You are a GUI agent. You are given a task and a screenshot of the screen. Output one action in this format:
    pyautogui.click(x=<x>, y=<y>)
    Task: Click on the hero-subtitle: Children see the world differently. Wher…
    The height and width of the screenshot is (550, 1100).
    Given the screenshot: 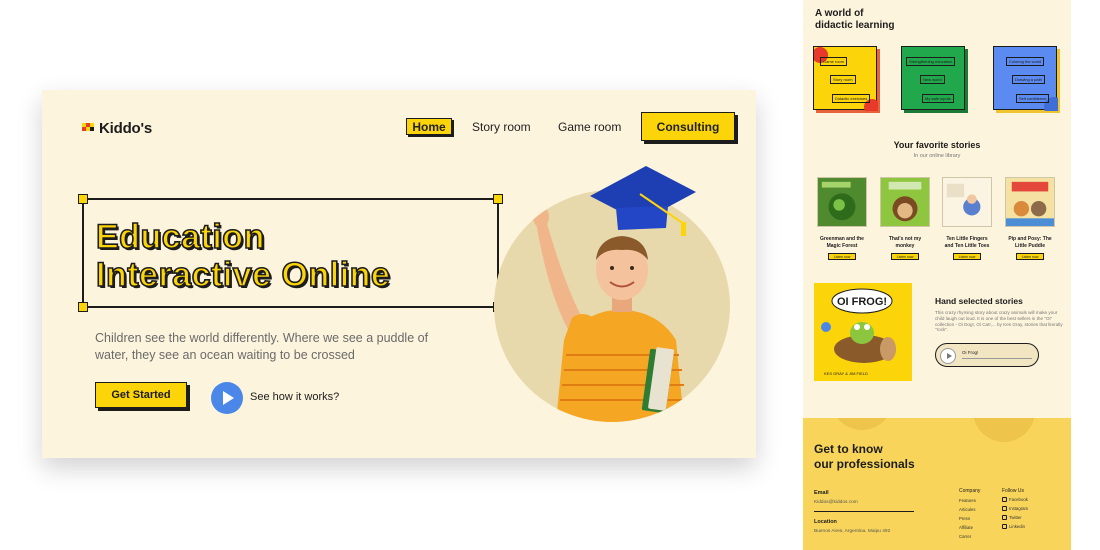 What is the action you would take?
    pyautogui.click(x=262, y=346)
    